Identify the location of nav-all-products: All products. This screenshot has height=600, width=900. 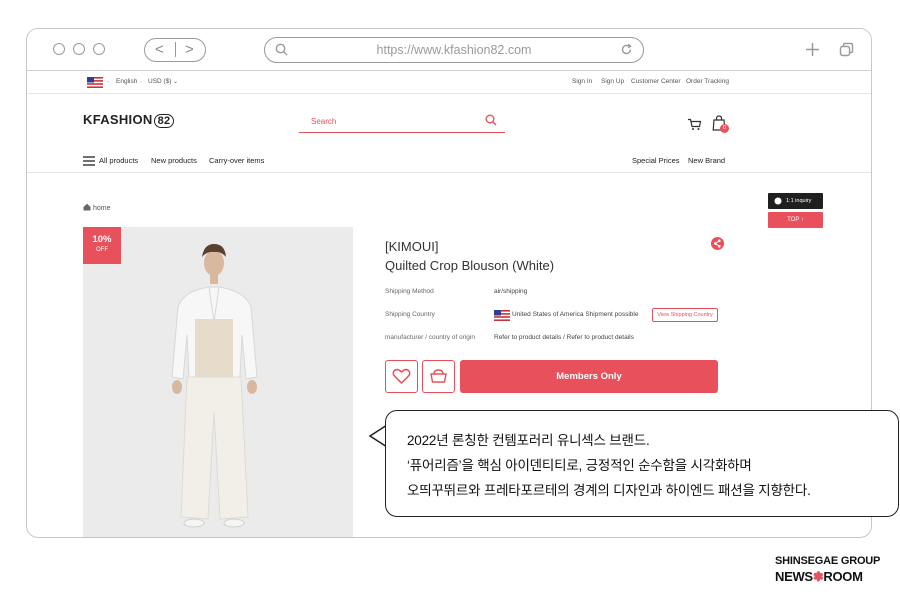
(118, 160).